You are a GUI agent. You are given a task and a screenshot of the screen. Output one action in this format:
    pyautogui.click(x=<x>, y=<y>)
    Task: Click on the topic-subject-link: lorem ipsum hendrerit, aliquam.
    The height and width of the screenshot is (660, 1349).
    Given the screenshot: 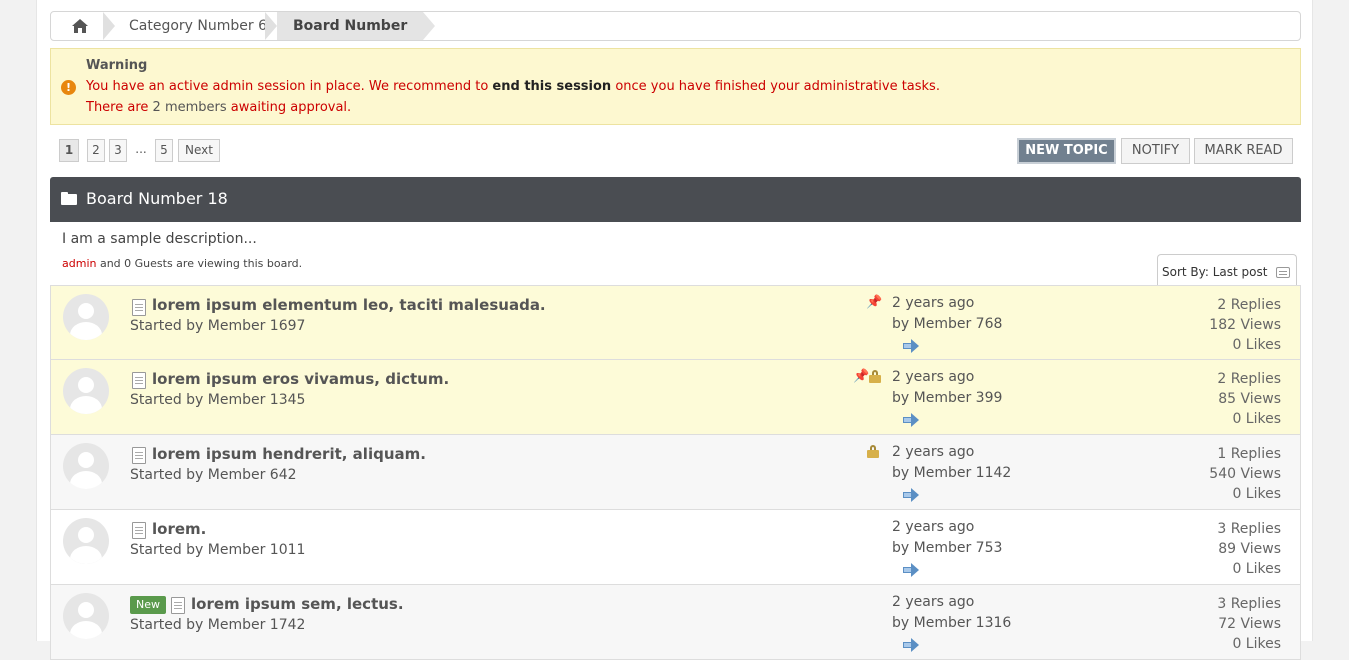 What is the action you would take?
    pyautogui.click(x=289, y=454)
    